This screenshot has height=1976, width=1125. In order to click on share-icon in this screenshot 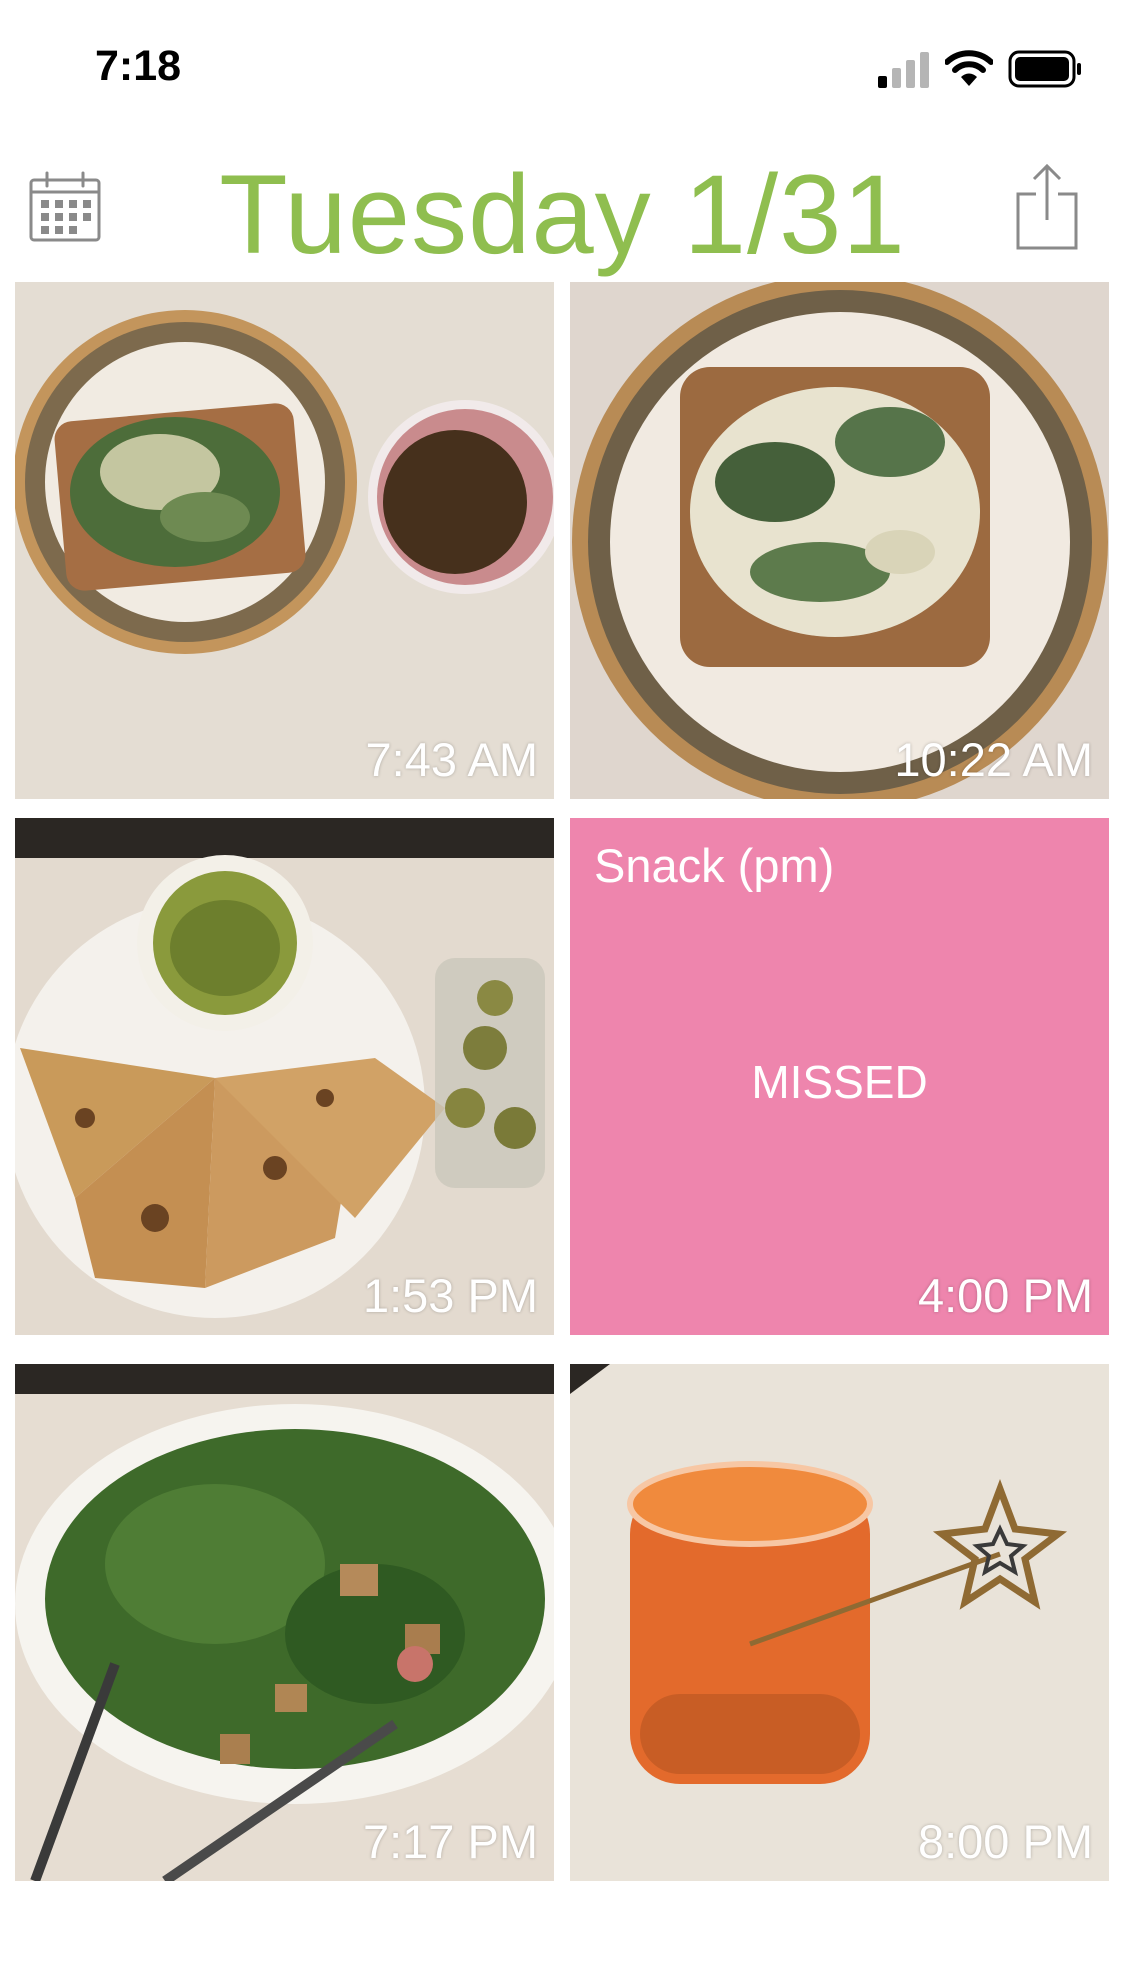, I will do `click(1047, 207)`.